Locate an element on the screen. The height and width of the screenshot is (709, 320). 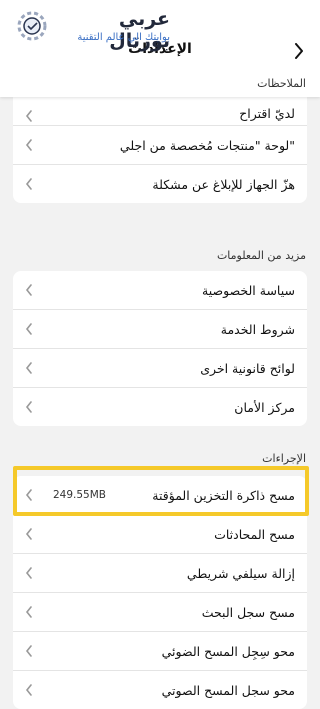
list-item-clear-chats: مسح المحادثات is located at coordinates (160, 534).